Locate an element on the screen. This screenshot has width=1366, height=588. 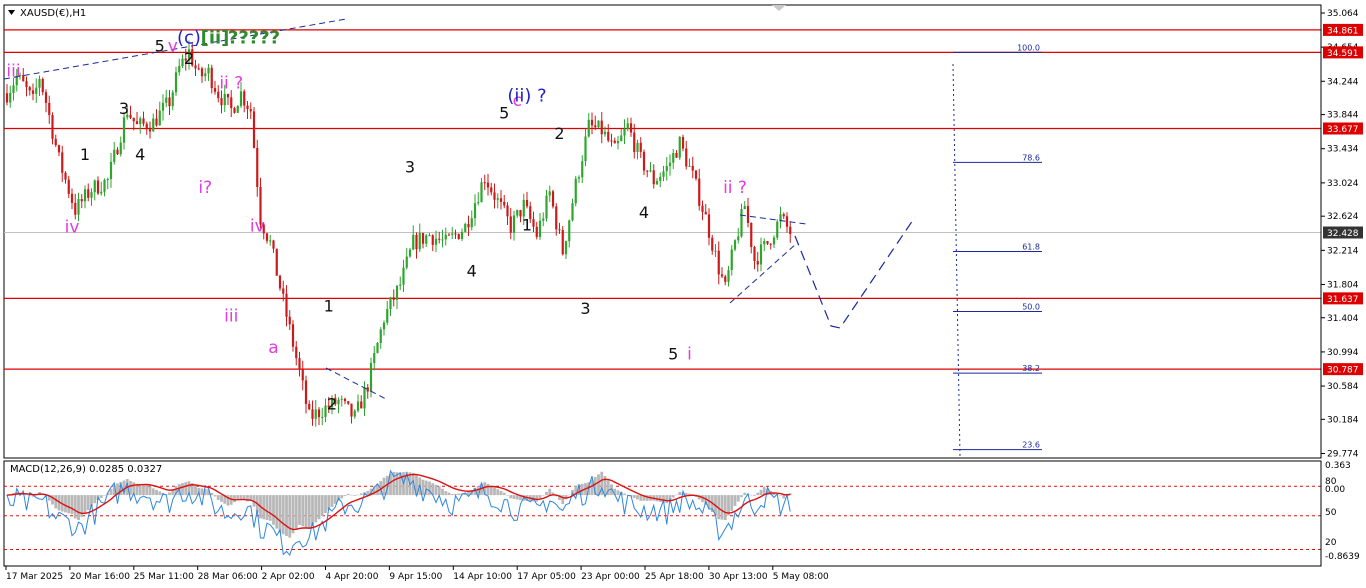
wave-label-18: 3 is located at coordinates (410, 166).